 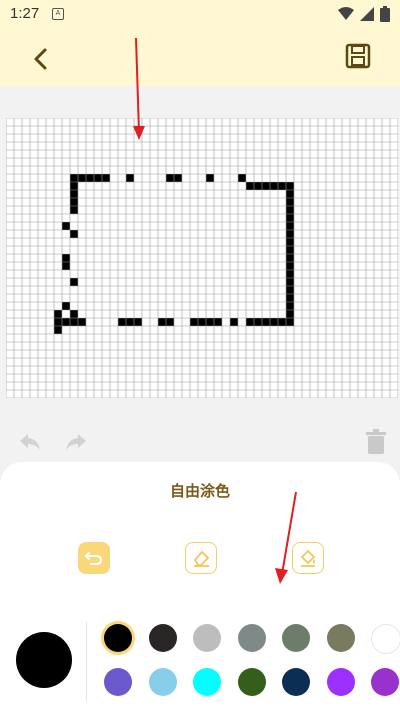 I want to click on undo-stroke-tool-button, so click(x=94, y=558).